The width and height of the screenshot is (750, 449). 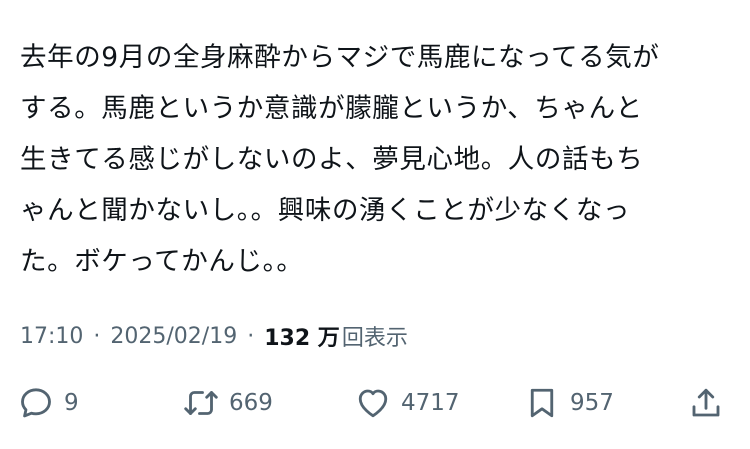 I want to click on tweet-text-line: 去年の9月の全身麻酔からマジで馬鹿になってる気が, so click(x=340, y=57).